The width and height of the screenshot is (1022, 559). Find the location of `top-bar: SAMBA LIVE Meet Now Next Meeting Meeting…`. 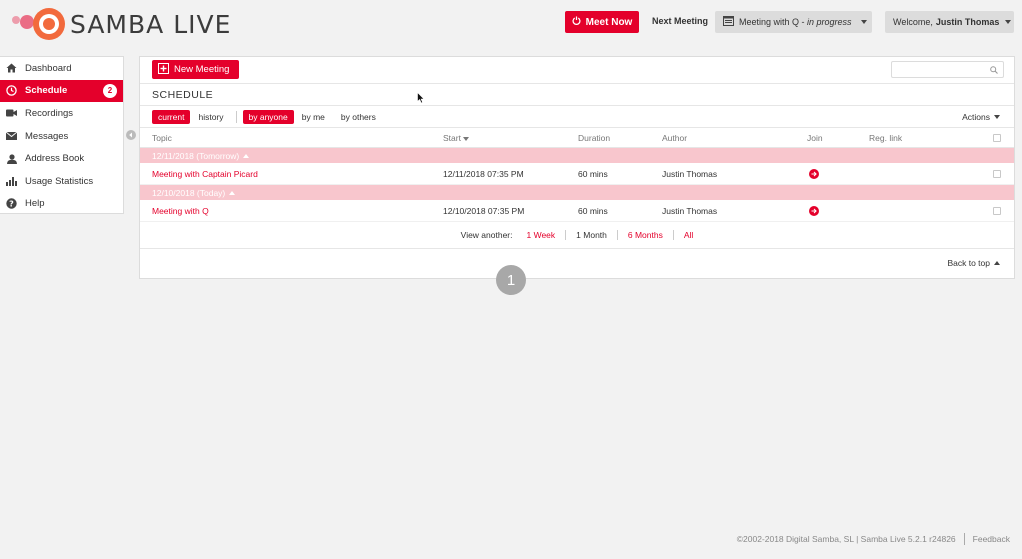

top-bar: SAMBA LIVE Meet Now Next Meeting Meeting… is located at coordinates (511, 24).